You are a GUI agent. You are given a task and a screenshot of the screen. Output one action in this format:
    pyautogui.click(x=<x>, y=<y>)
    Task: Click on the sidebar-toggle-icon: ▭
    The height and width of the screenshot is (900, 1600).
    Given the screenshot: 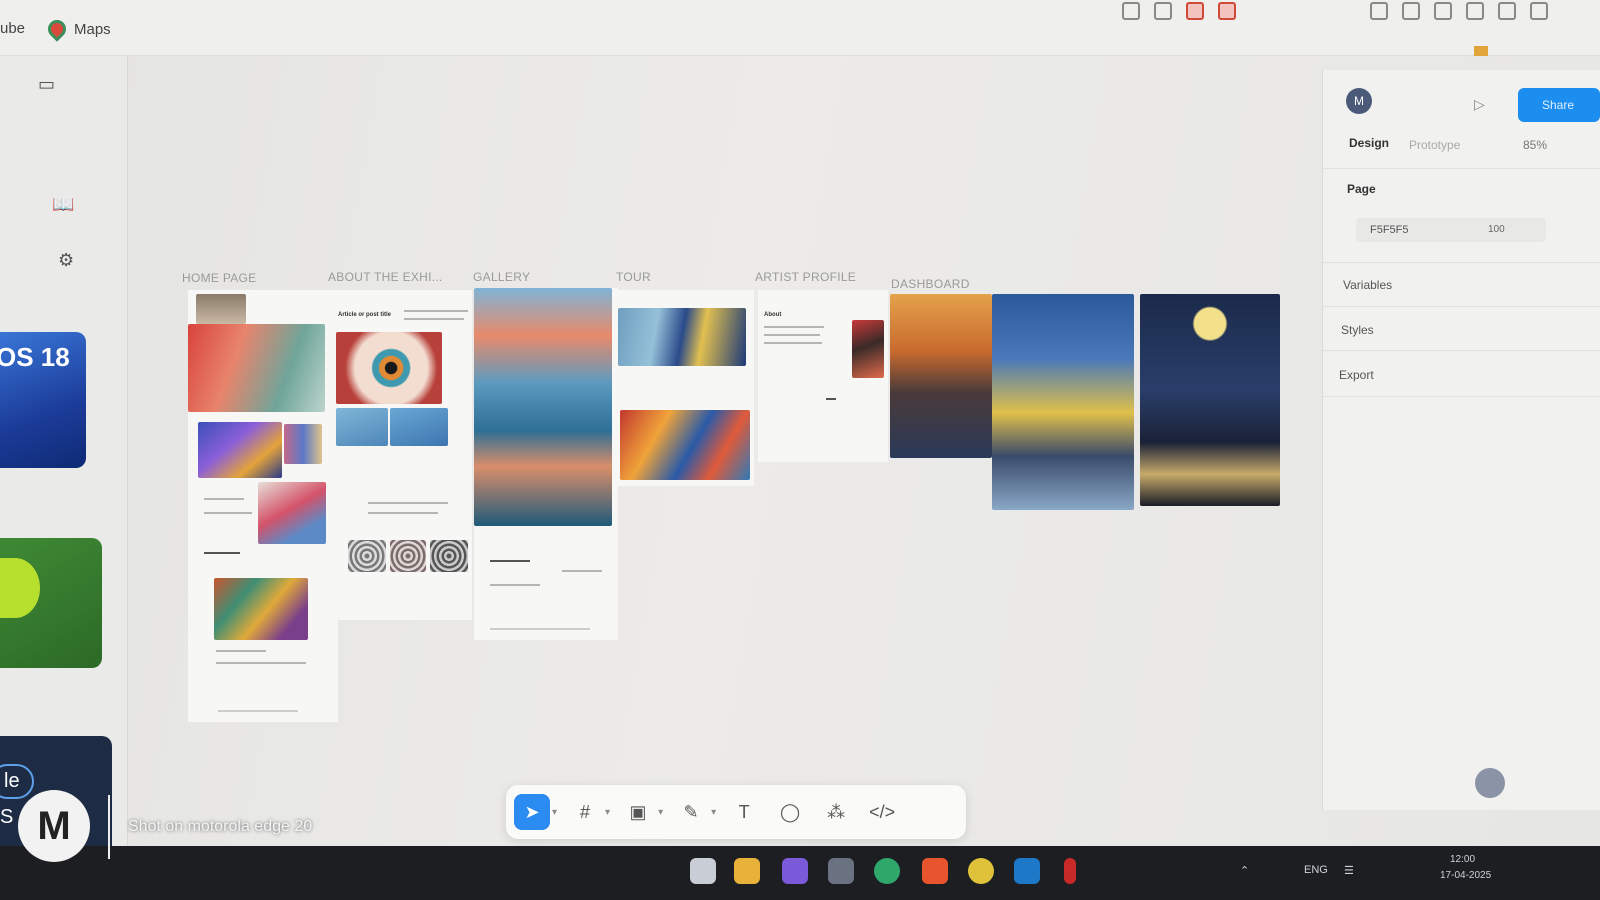 What is the action you would take?
    pyautogui.click(x=46, y=84)
    